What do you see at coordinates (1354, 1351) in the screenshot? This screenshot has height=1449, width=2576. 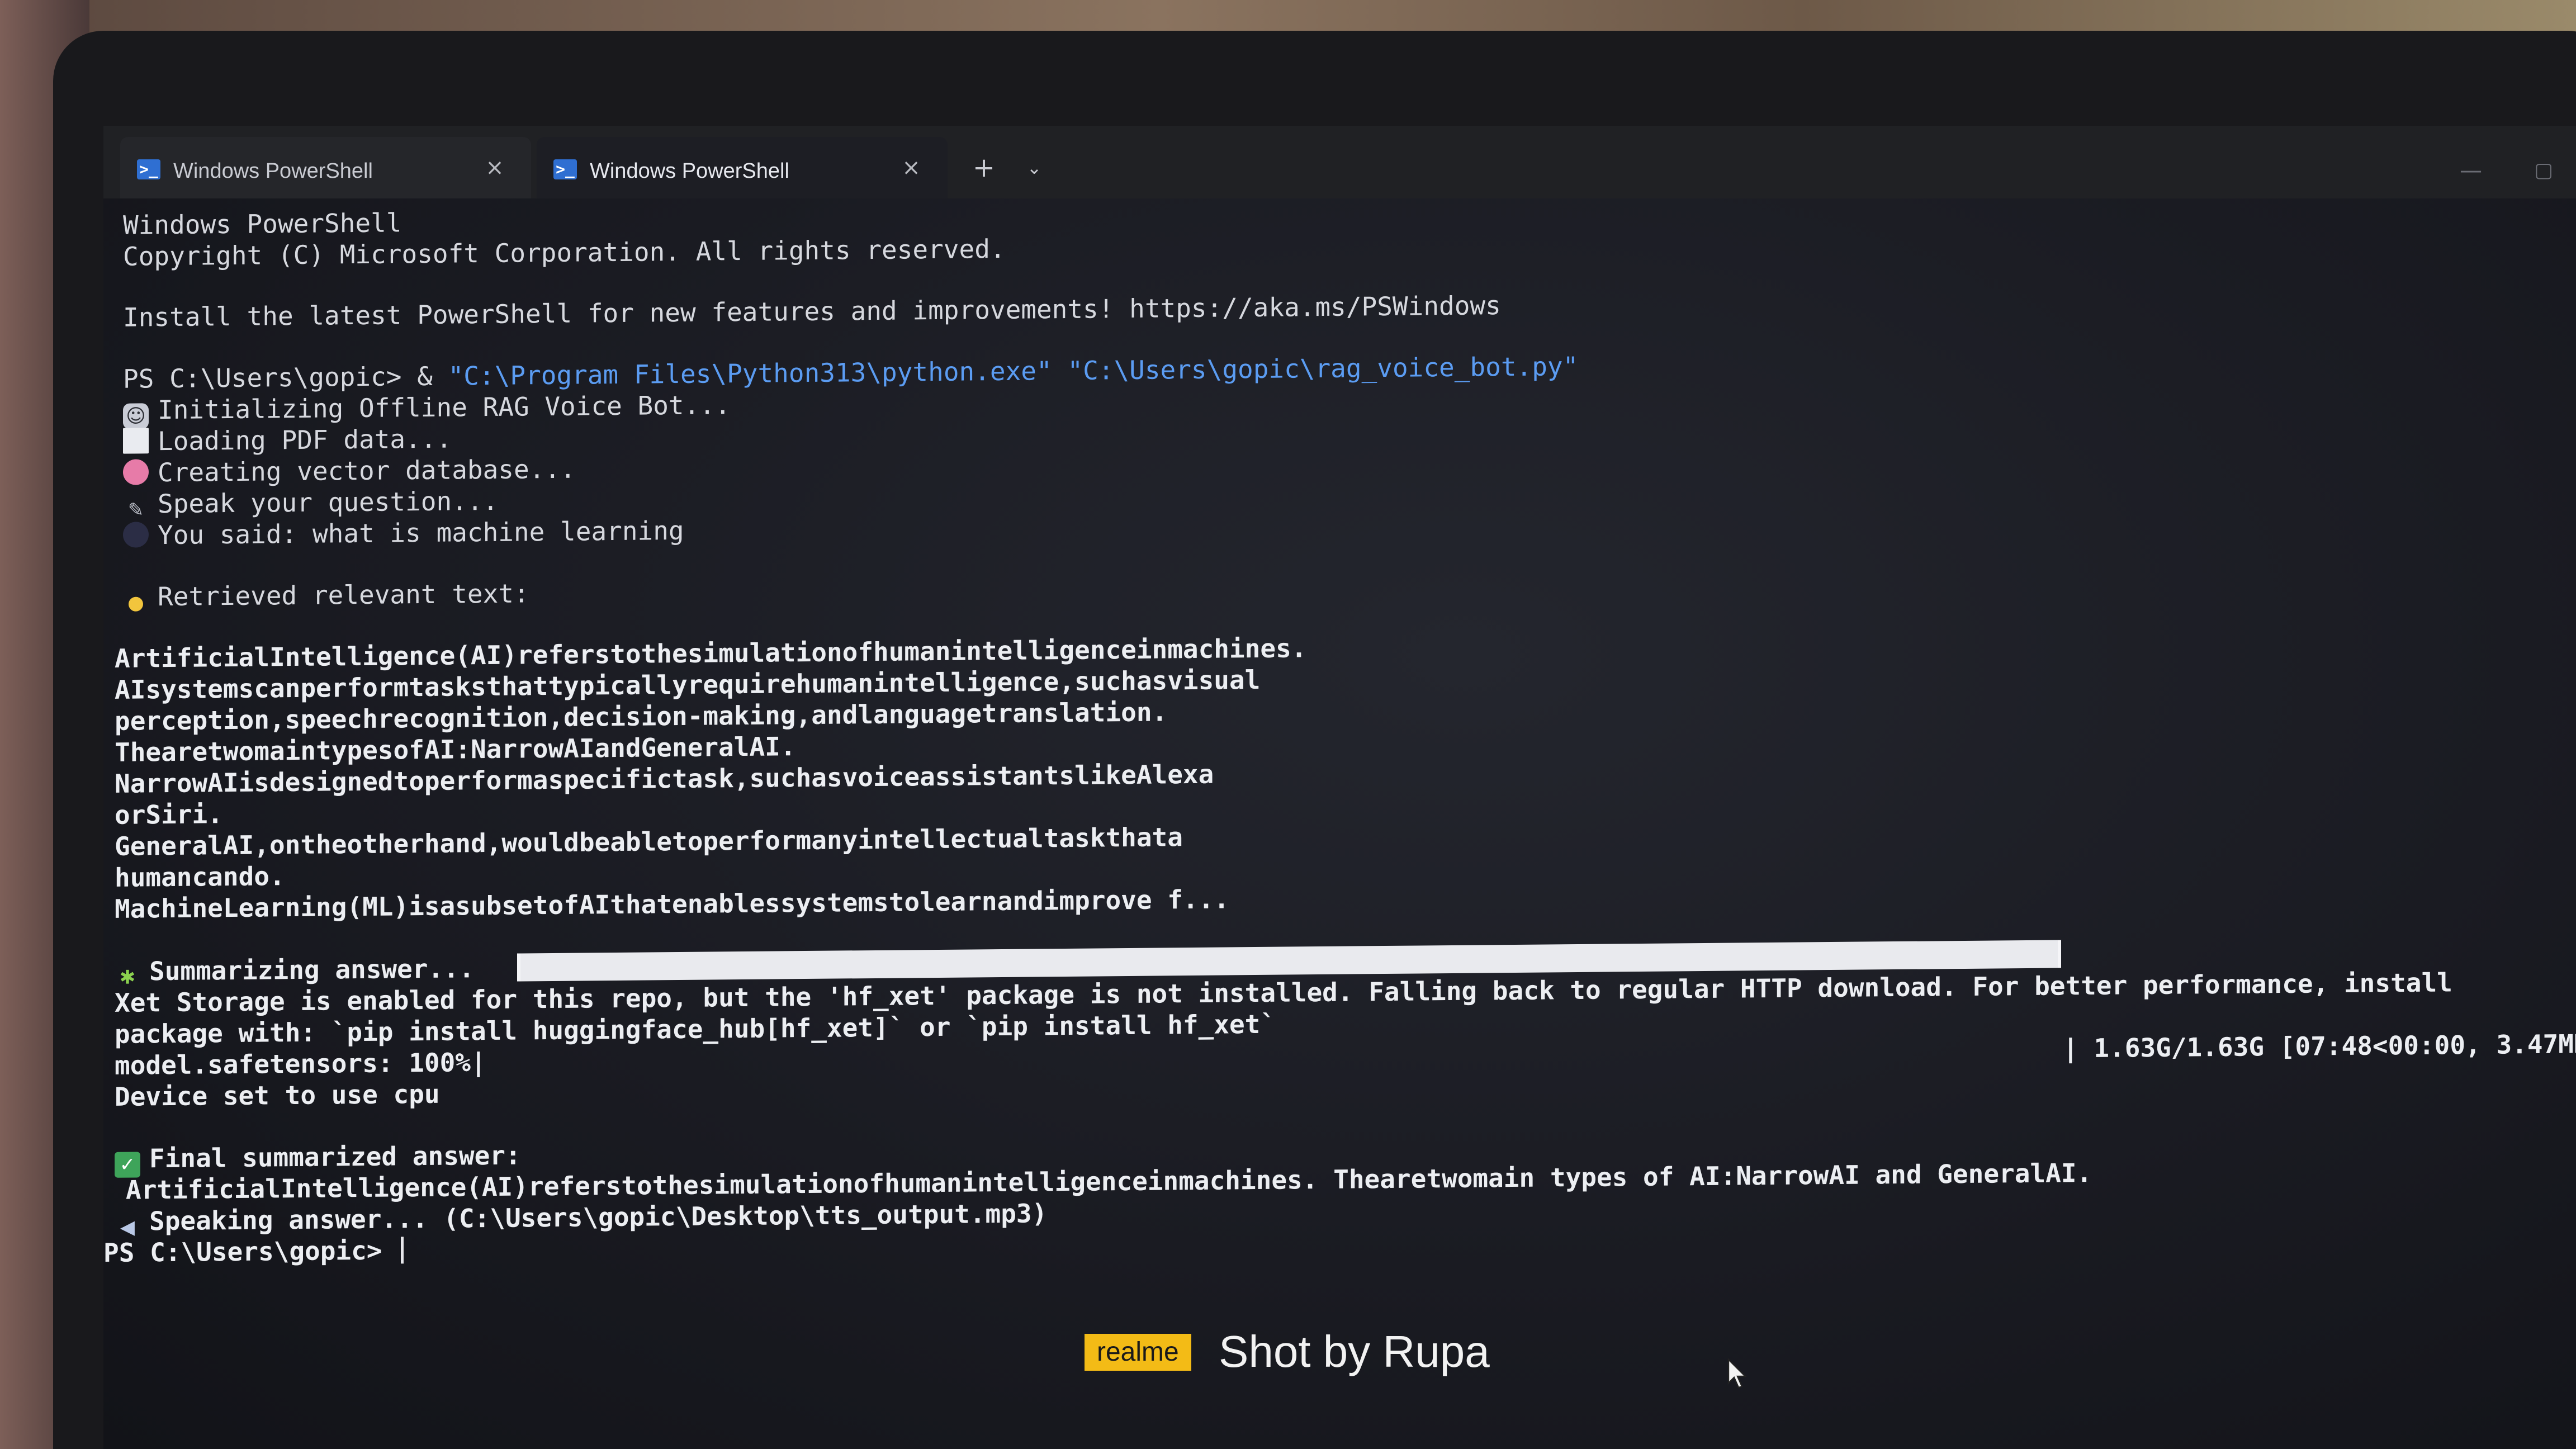 I see `watermark-text: Shot by Rupa` at bounding box center [1354, 1351].